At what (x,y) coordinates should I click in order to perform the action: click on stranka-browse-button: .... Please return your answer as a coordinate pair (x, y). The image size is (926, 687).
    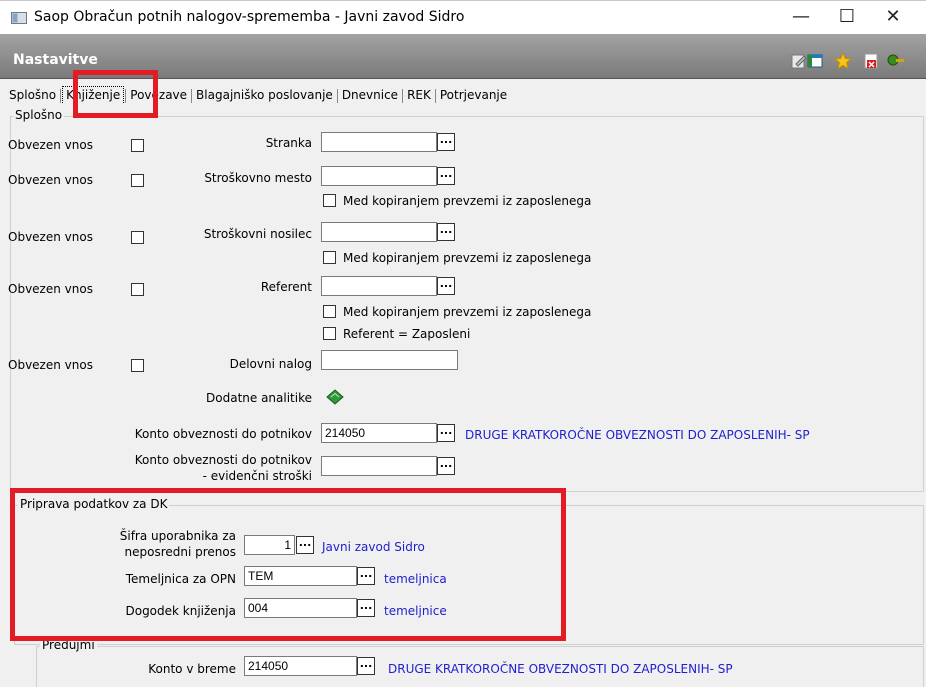
    Looking at the image, I should click on (446, 142).